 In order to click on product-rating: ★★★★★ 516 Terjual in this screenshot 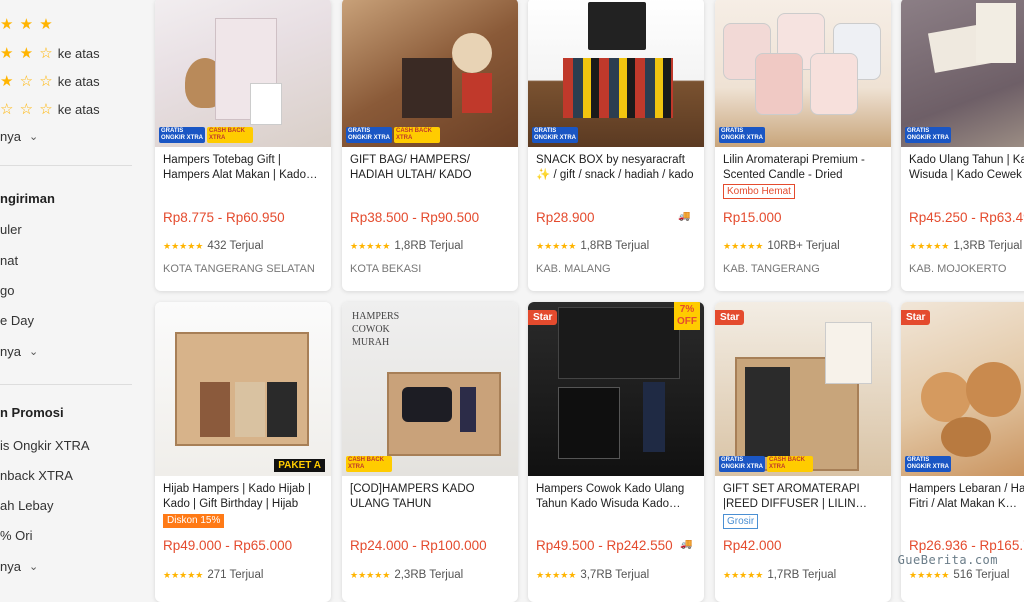, I will do `click(959, 575)`.